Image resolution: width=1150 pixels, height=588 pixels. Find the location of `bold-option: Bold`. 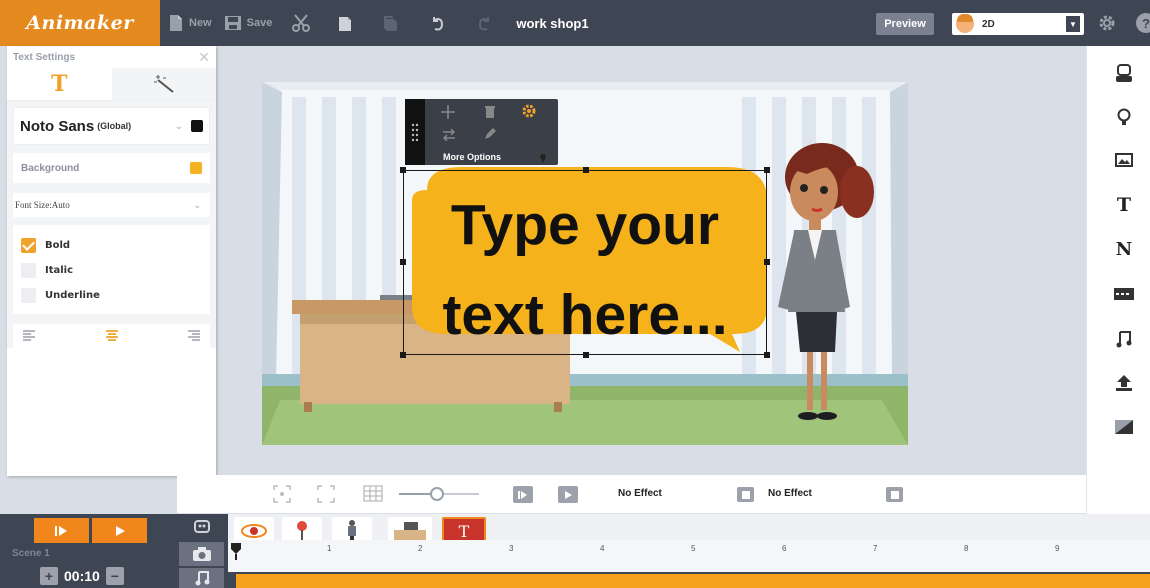

bold-option: Bold is located at coordinates (111, 245).